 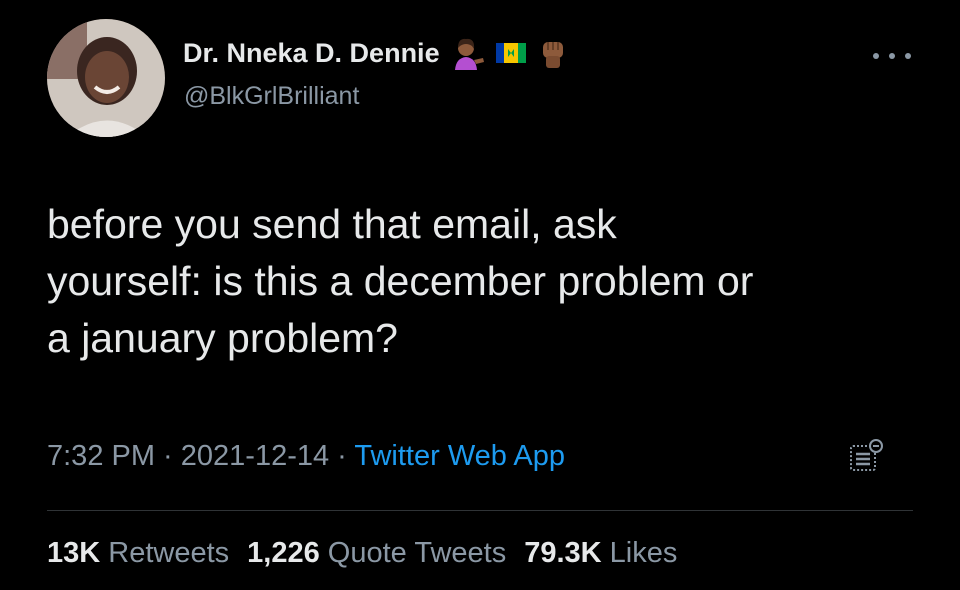 I want to click on more-options-icon, so click(x=892, y=56).